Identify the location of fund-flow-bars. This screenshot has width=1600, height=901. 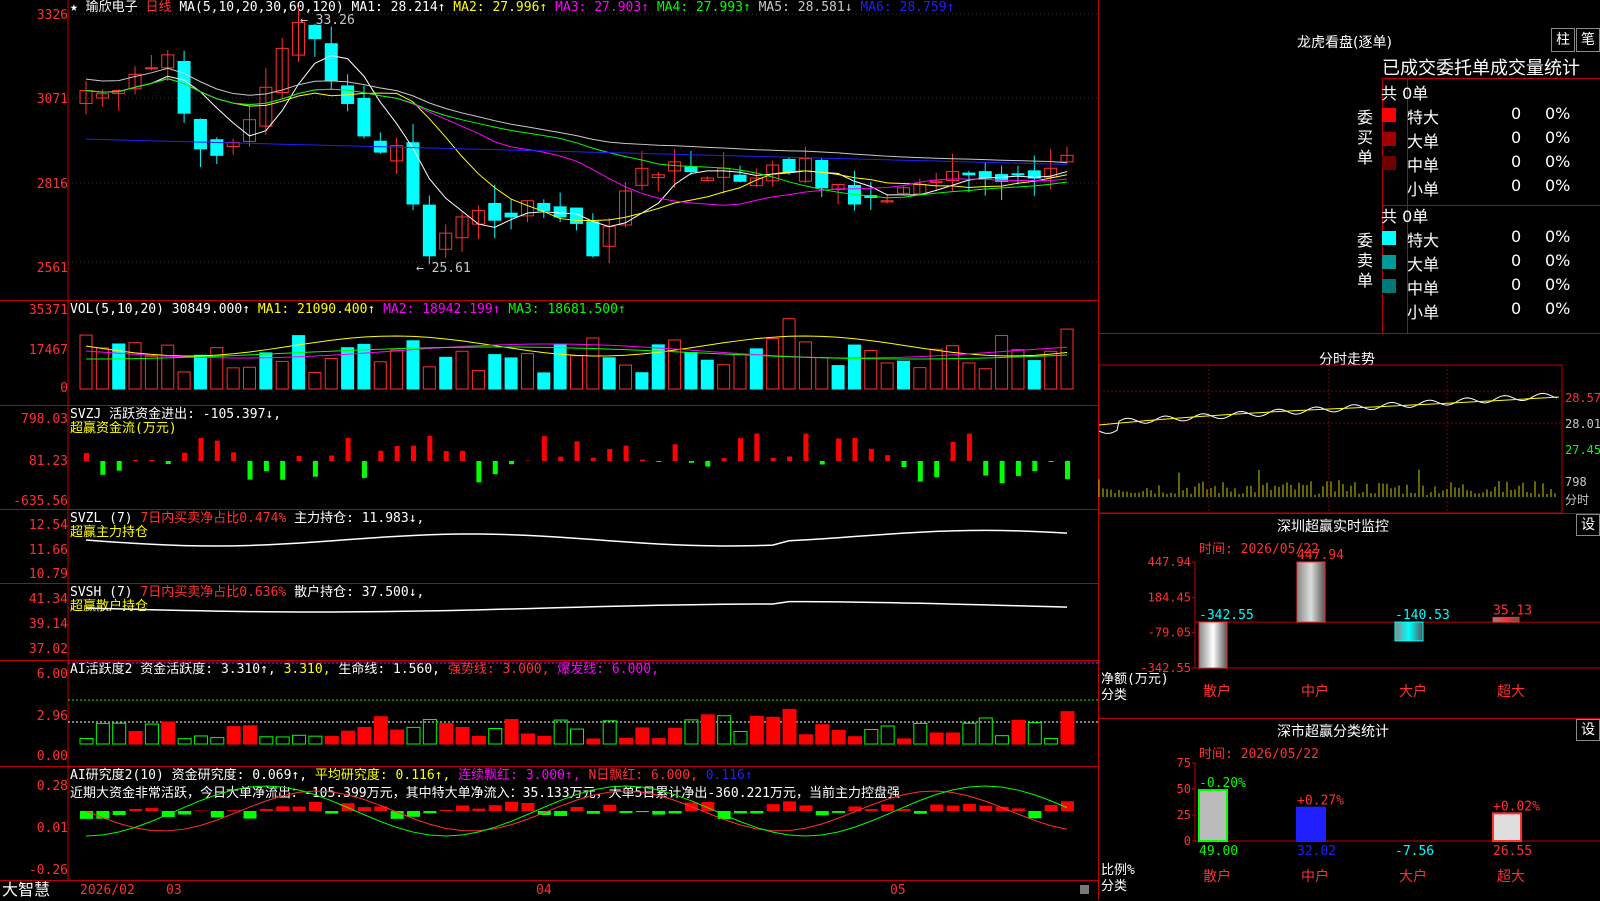
(549, 458).